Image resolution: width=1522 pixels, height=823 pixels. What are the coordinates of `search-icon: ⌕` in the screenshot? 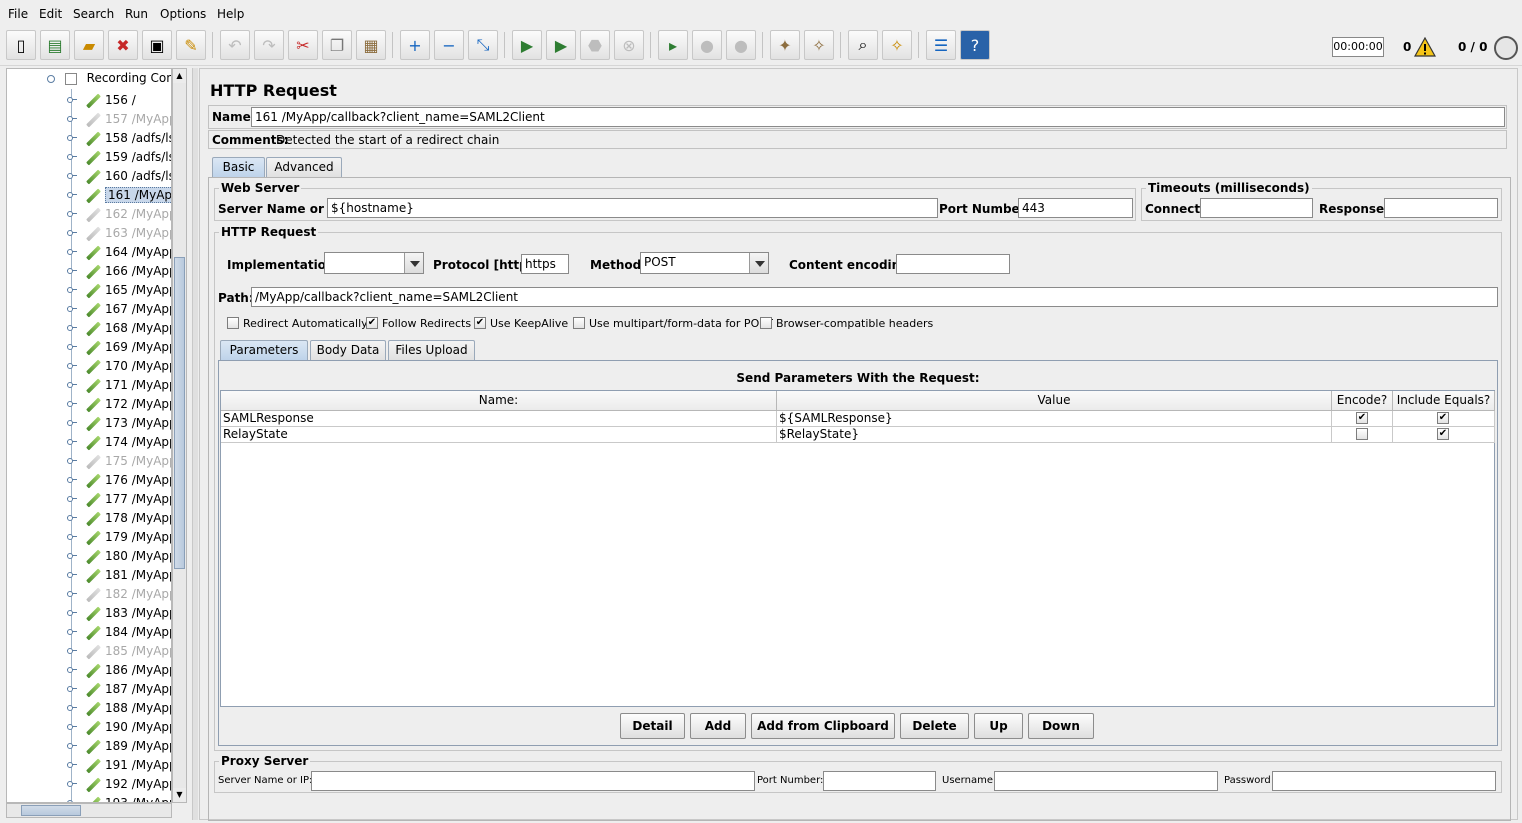 It's located at (863, 45).